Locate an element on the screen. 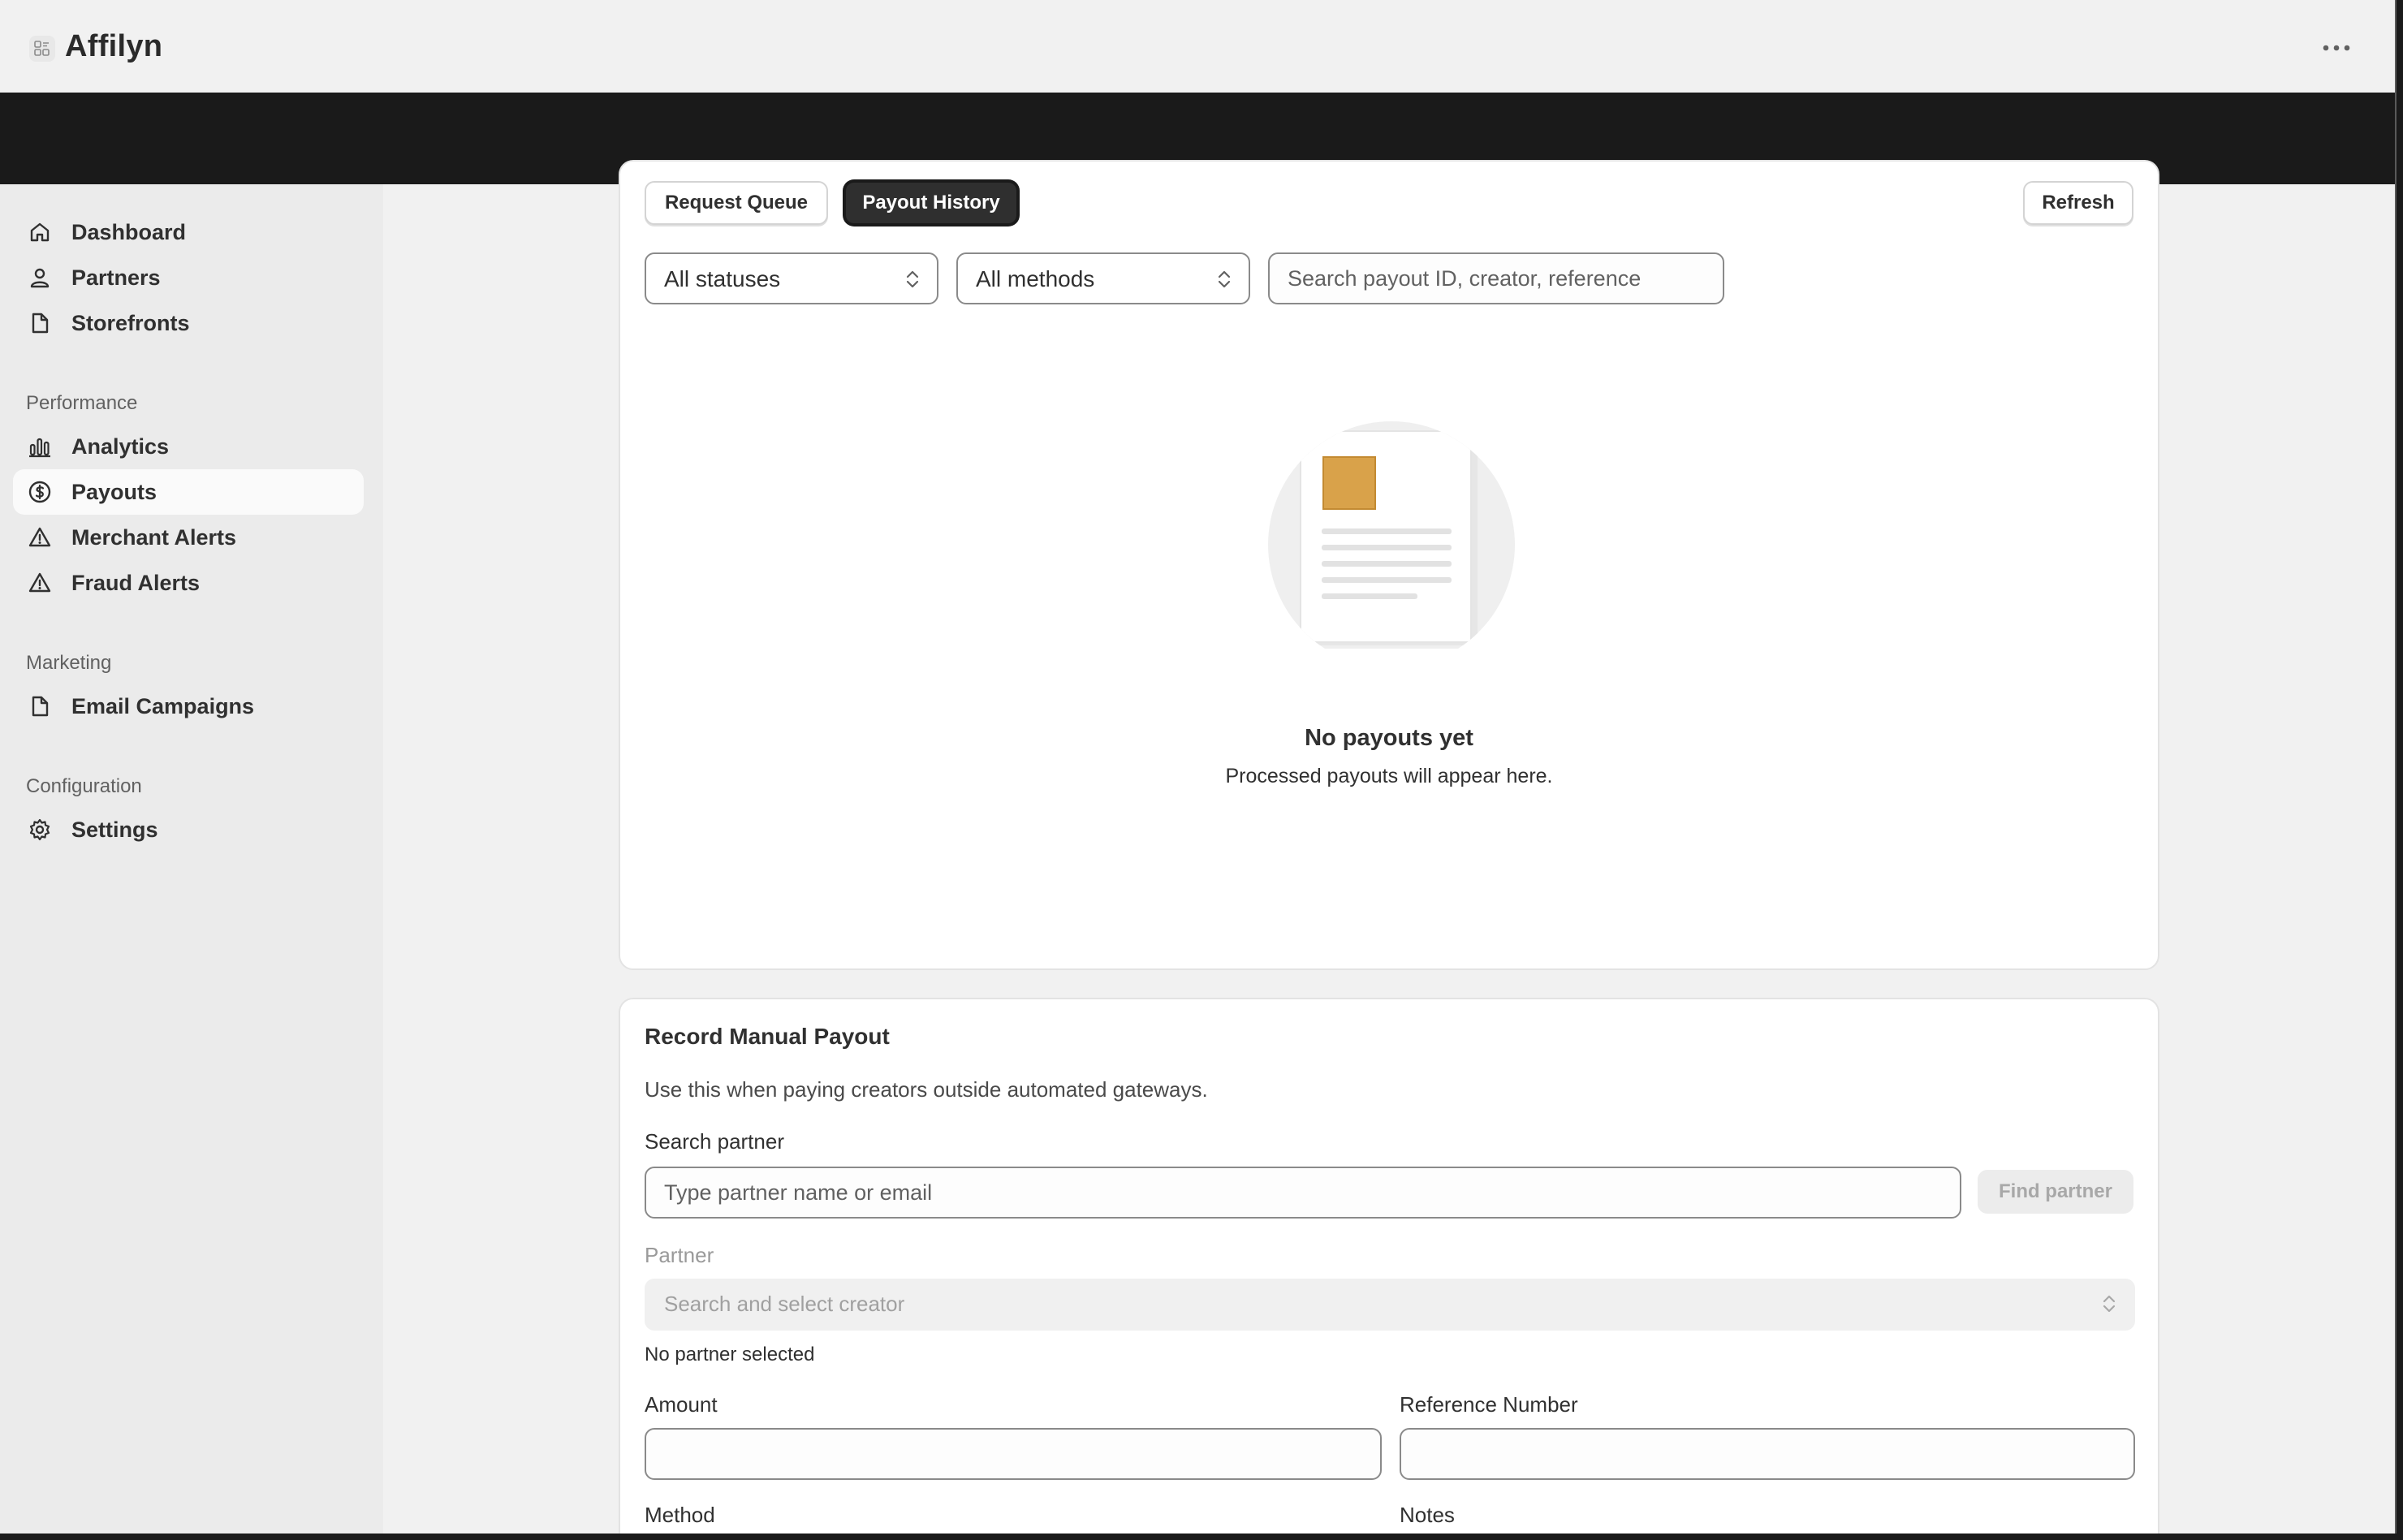 The height and width of the screenshot is (1540, 2403). method-label: Method is located at coordinates (680, 1515).